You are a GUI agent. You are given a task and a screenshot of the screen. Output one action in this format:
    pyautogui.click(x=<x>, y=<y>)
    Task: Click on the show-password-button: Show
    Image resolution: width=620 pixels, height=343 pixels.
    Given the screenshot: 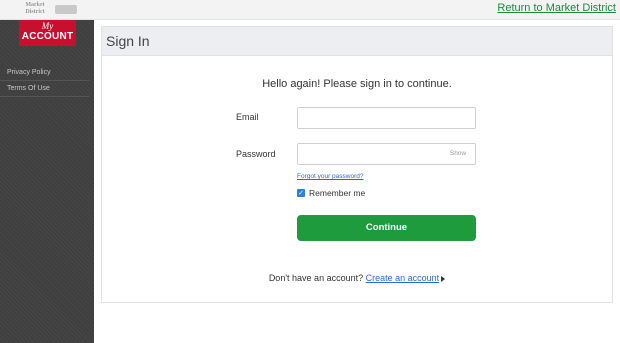 What is the action you would take?
    pyautogui.click(x=458, y=154)
    